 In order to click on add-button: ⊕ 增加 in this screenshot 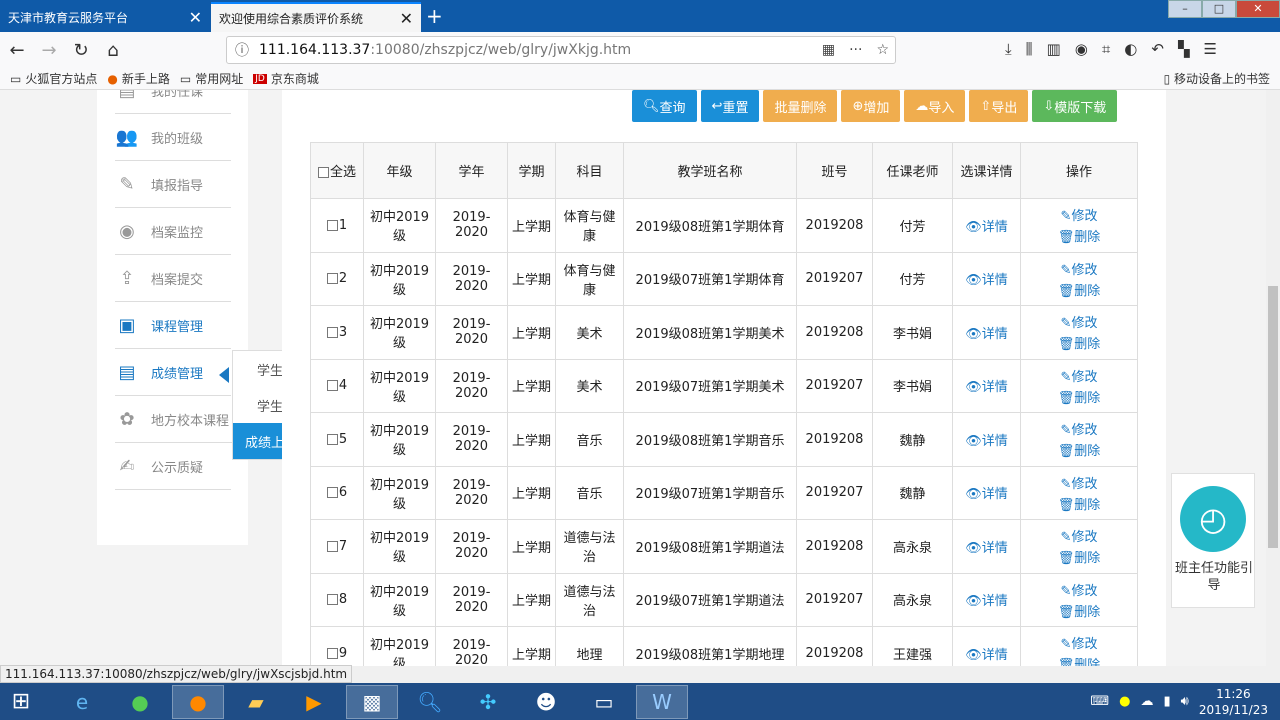, I will do `click(871, 106)`.